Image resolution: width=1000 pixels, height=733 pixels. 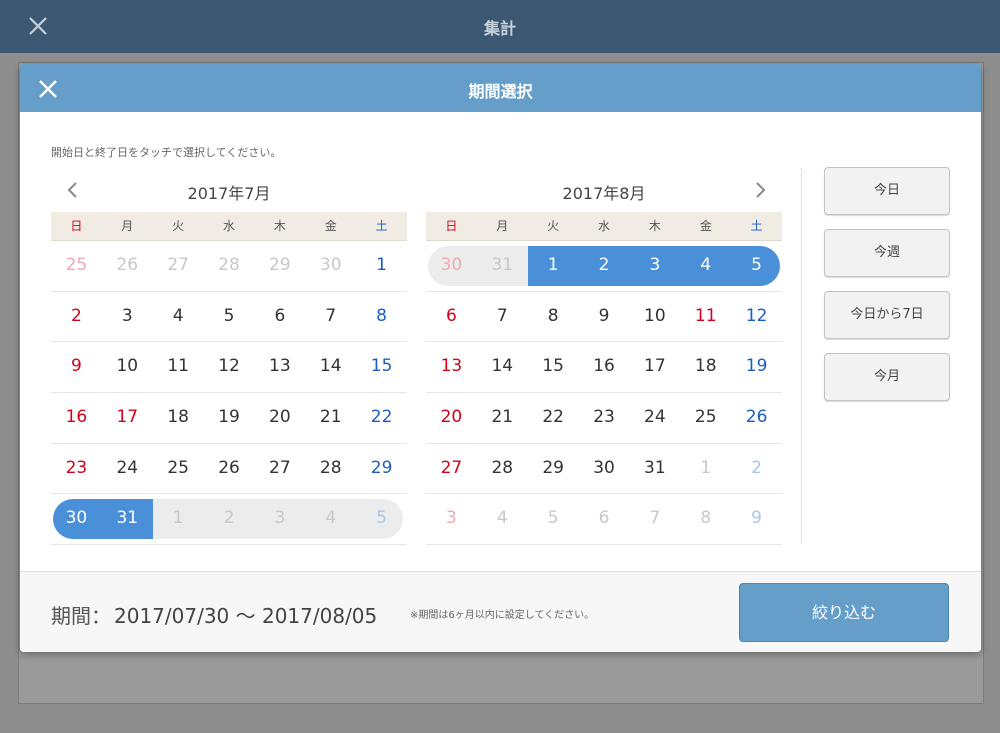 I want to click on seven-days-button: 今日から7日, so click(x=887, y=315).